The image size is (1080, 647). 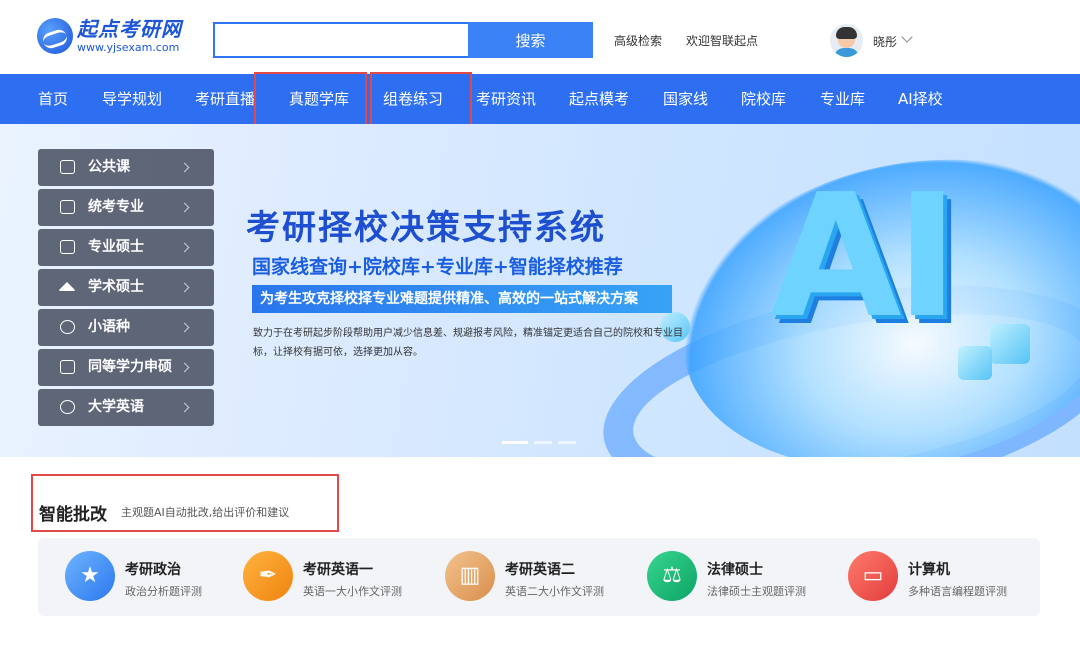 I want to click on card-title: 考研政治, so click(x=153, y=570).